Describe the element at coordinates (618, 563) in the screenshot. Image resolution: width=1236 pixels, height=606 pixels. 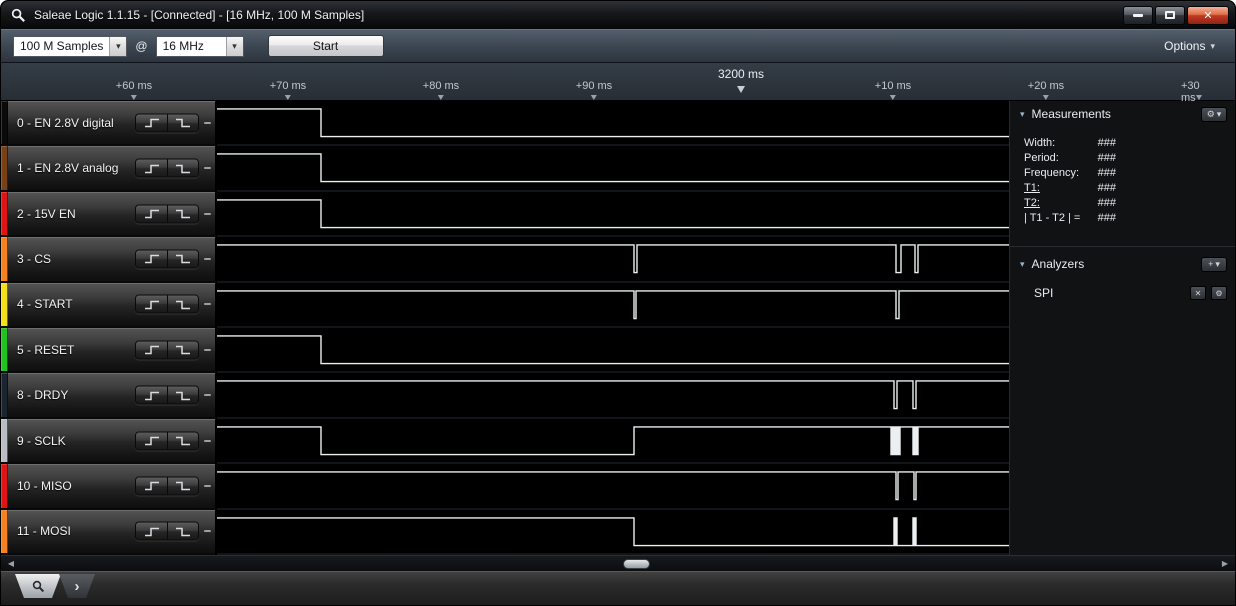
I see `horizontal-scrollbar: ◀ ▶` at that location.